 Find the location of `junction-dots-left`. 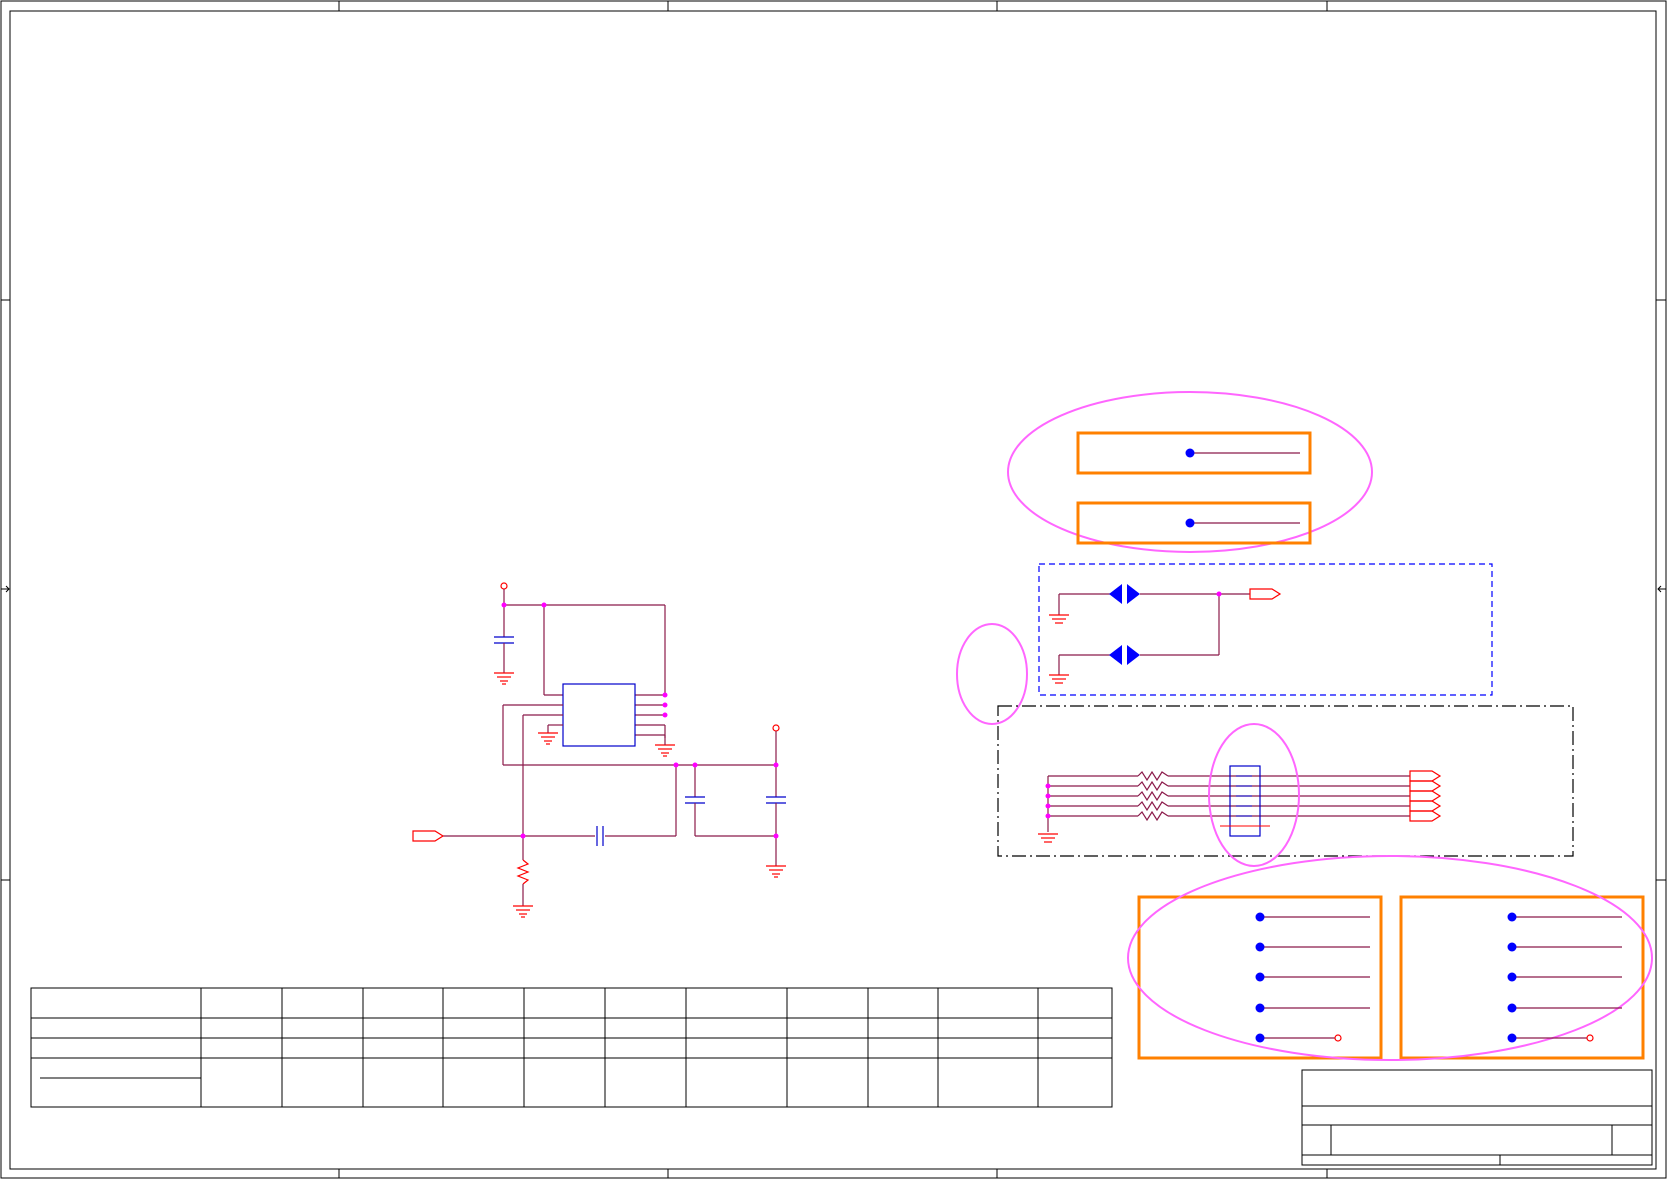

junction-dots-left is located at coordinates (640, 720).